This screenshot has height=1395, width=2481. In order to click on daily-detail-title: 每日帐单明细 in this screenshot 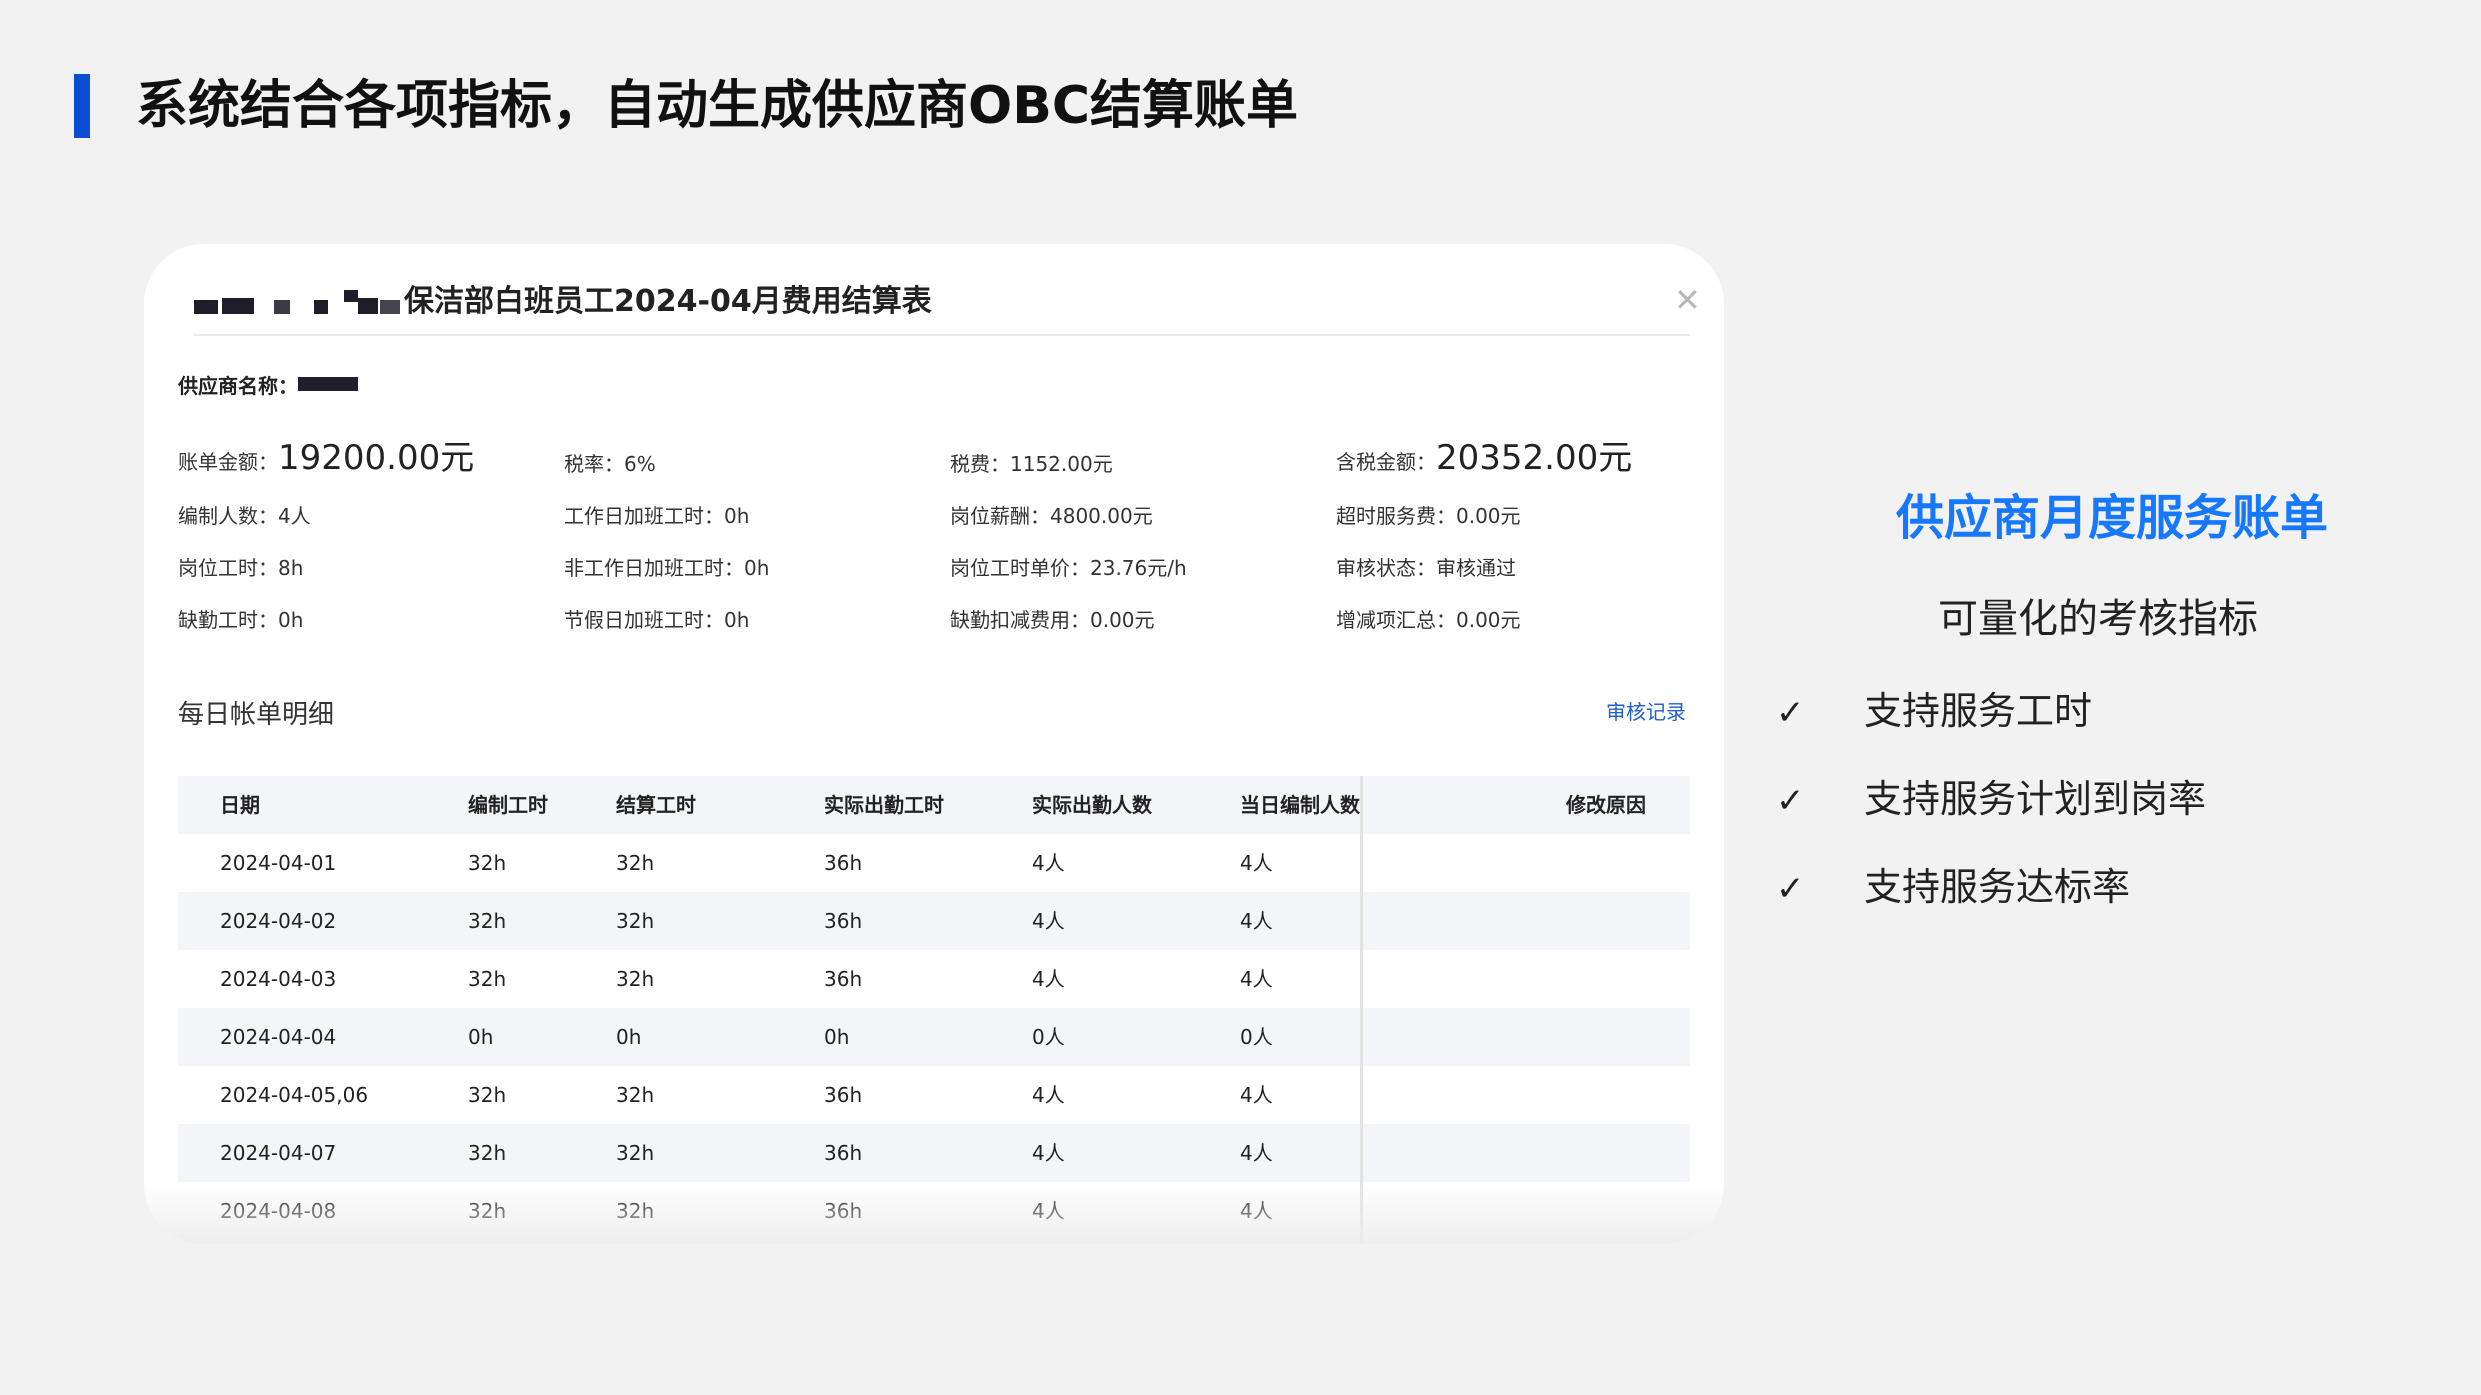, I will do `click(256, 715)`.